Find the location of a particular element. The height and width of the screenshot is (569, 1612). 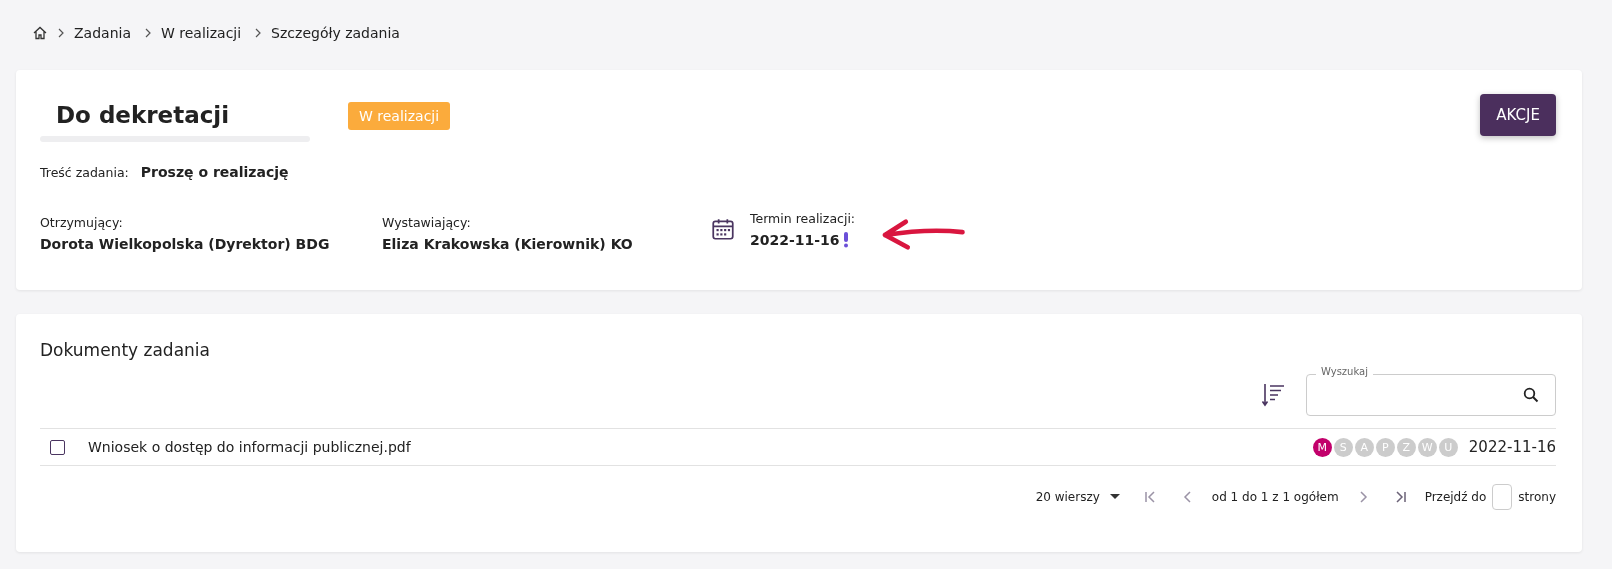

field-value: Eliza Krakowska (Kierownik) KO is located at coordinates (508, 244).